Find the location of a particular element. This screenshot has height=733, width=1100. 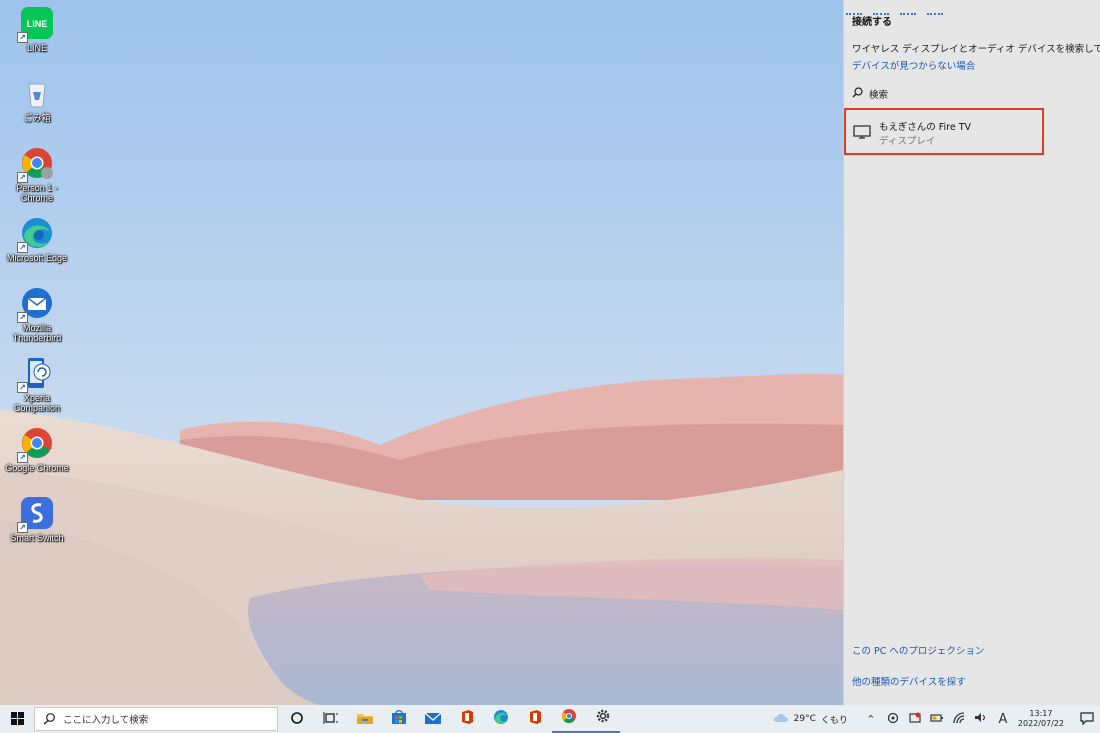

taskbar-search-box: ここに入力して検索 is located at coordinates (156, 719).